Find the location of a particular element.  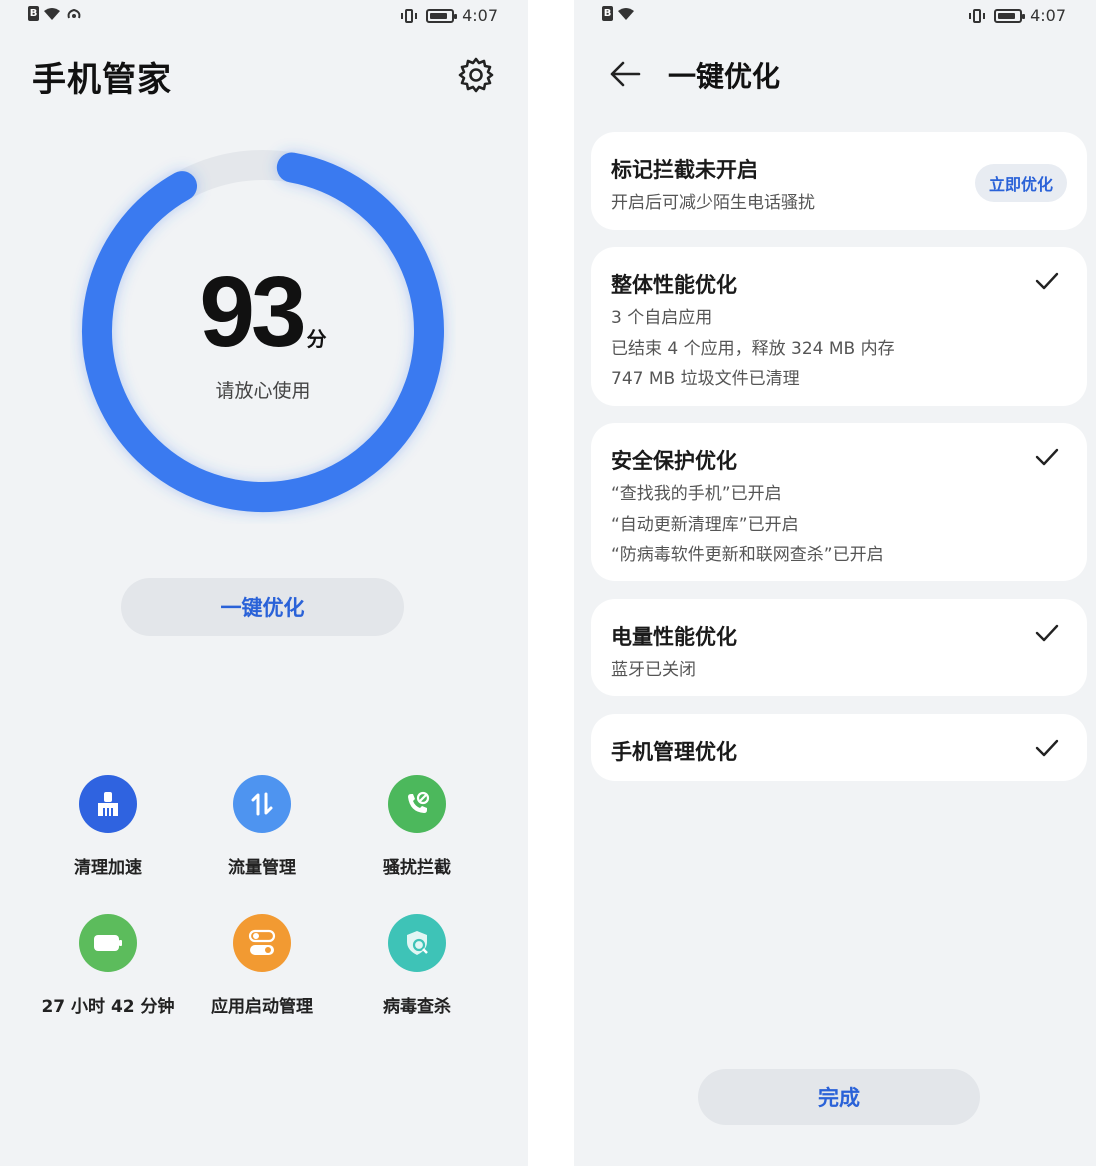

tool-label: 骚扰拦截 is located at coordinates (417, 868).